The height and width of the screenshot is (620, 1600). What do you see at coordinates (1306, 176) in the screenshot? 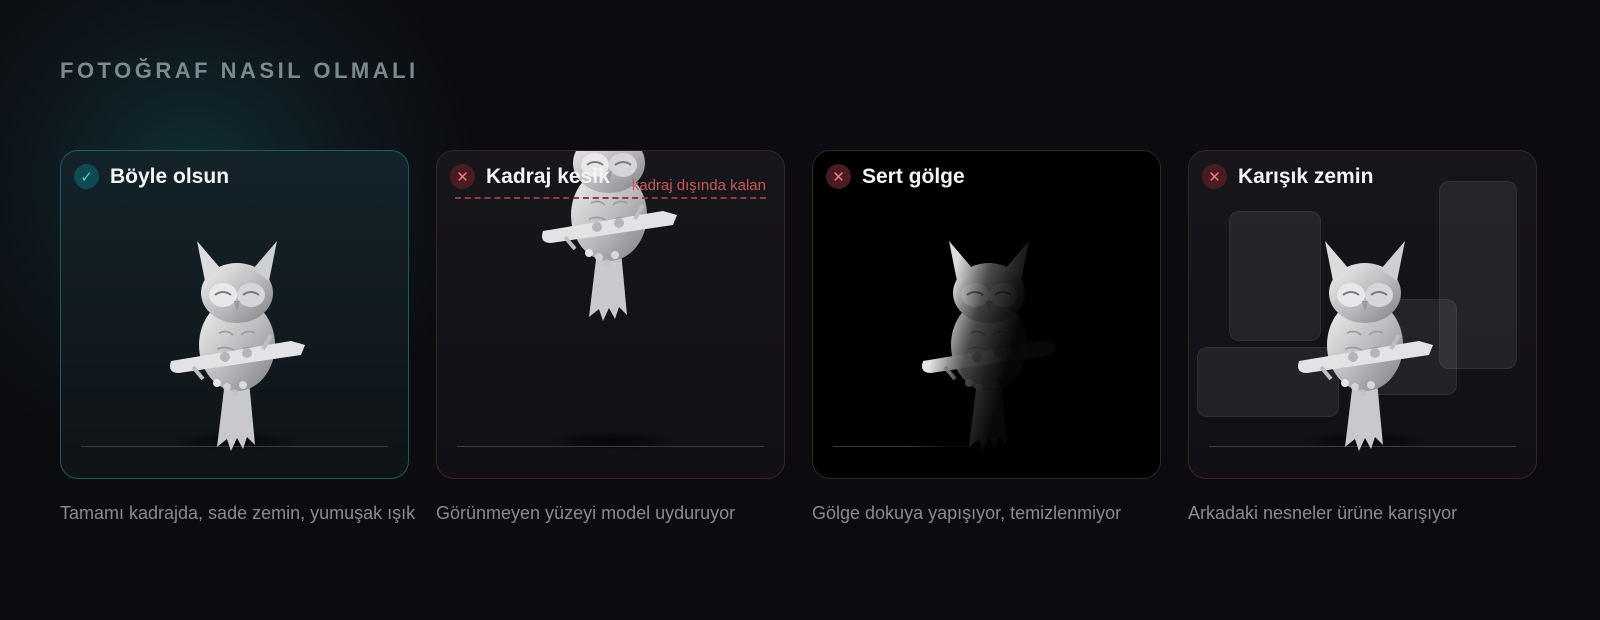
I see `card-title: Karışık zemin` at bounding box center [1306, 176].